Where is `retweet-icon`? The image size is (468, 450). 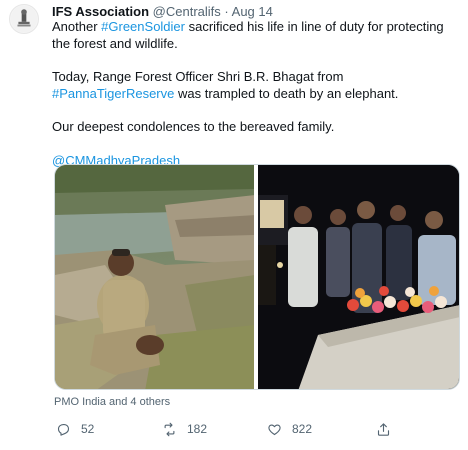
retweet-icon is located at coordinates (169, 429).